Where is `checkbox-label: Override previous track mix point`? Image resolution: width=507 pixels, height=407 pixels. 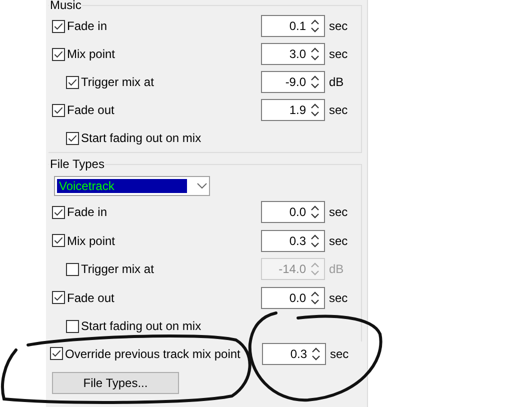
checkbox-label: Override previous track mix point is located at coordinates (152, 353).